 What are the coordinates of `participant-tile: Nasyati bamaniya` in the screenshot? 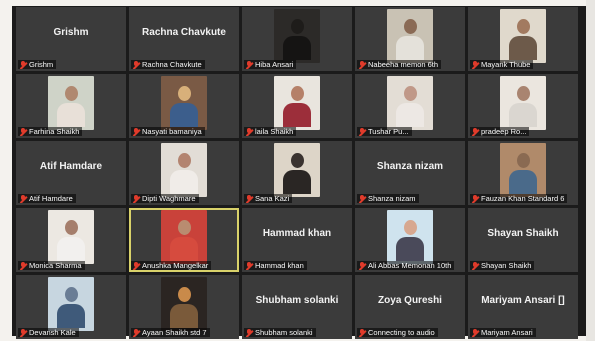 It's located at (184, 106).